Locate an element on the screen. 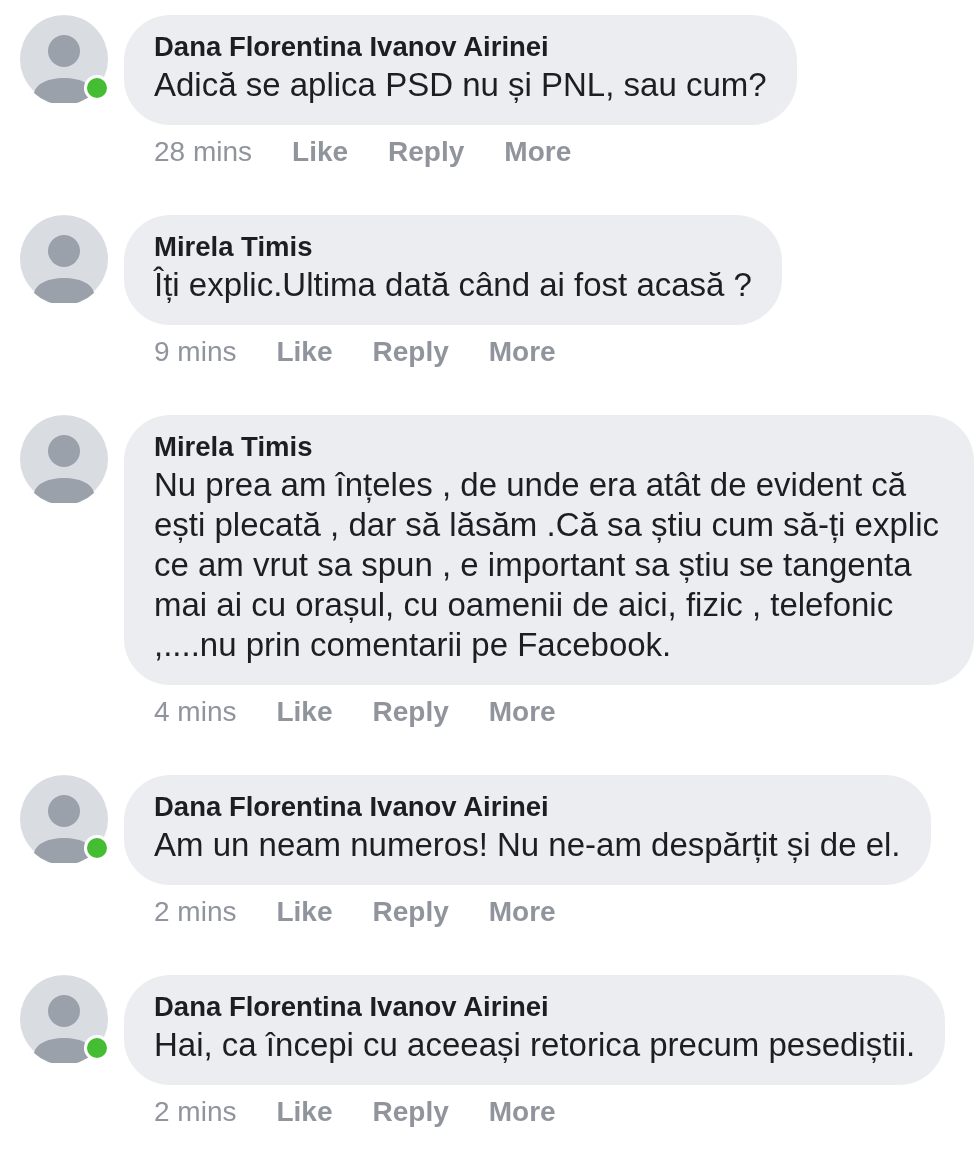 This screenshot has width=980, height=1154. comment-time: 4 mins is located at coordinates (195, 712).